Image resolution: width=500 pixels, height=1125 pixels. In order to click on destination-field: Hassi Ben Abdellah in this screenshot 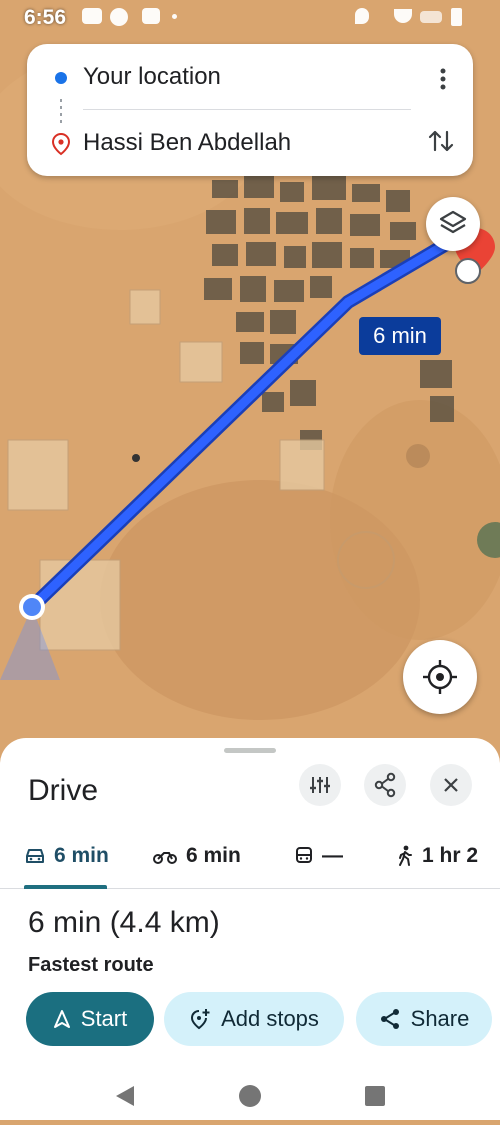, I will do `click(187, 143)`.